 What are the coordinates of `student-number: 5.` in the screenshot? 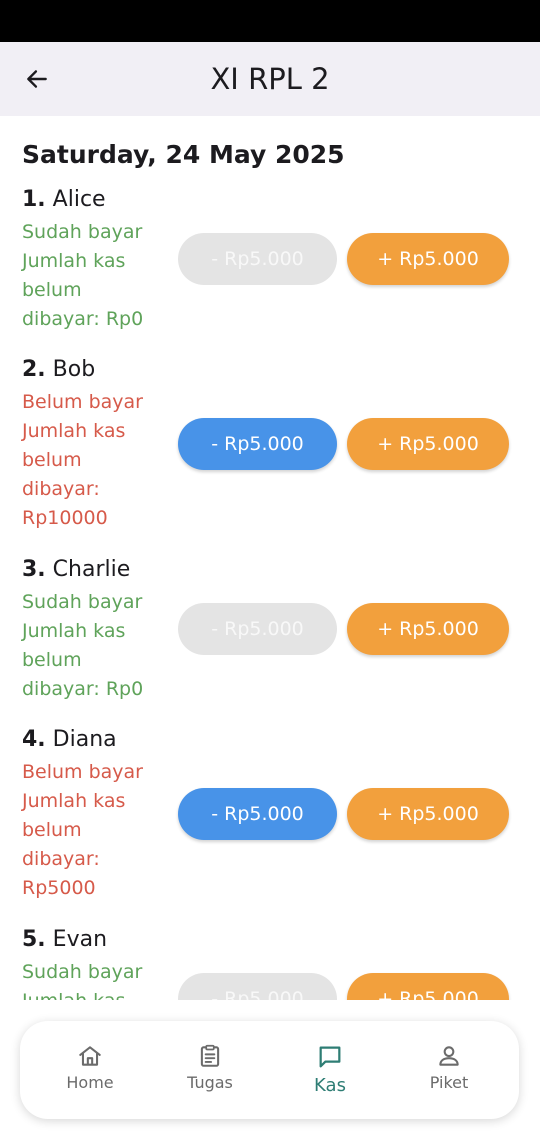 It's located at (34, 939).